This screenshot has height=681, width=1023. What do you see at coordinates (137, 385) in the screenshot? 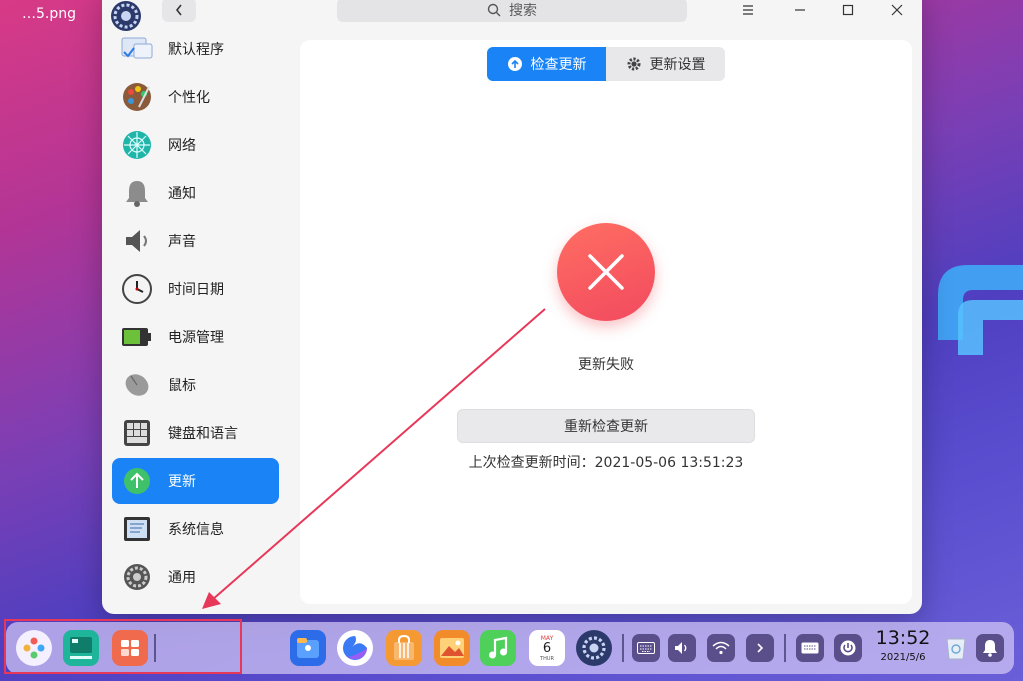
I see `mouse-icon` at bounding box center [137, 385].